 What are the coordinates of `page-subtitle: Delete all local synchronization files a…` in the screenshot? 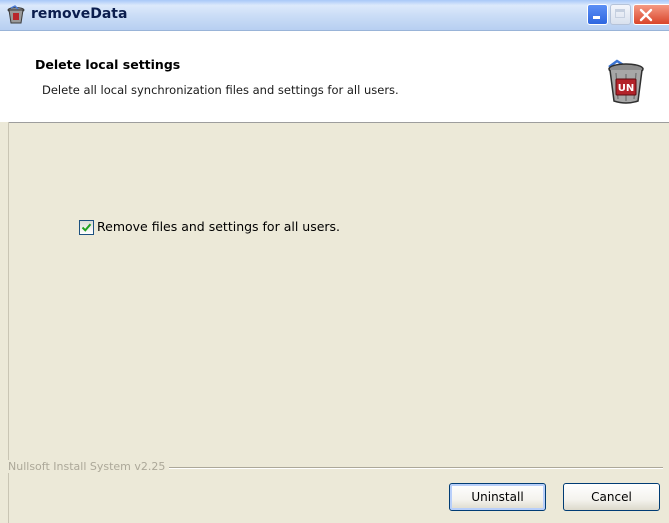 It's located at (220, 90).